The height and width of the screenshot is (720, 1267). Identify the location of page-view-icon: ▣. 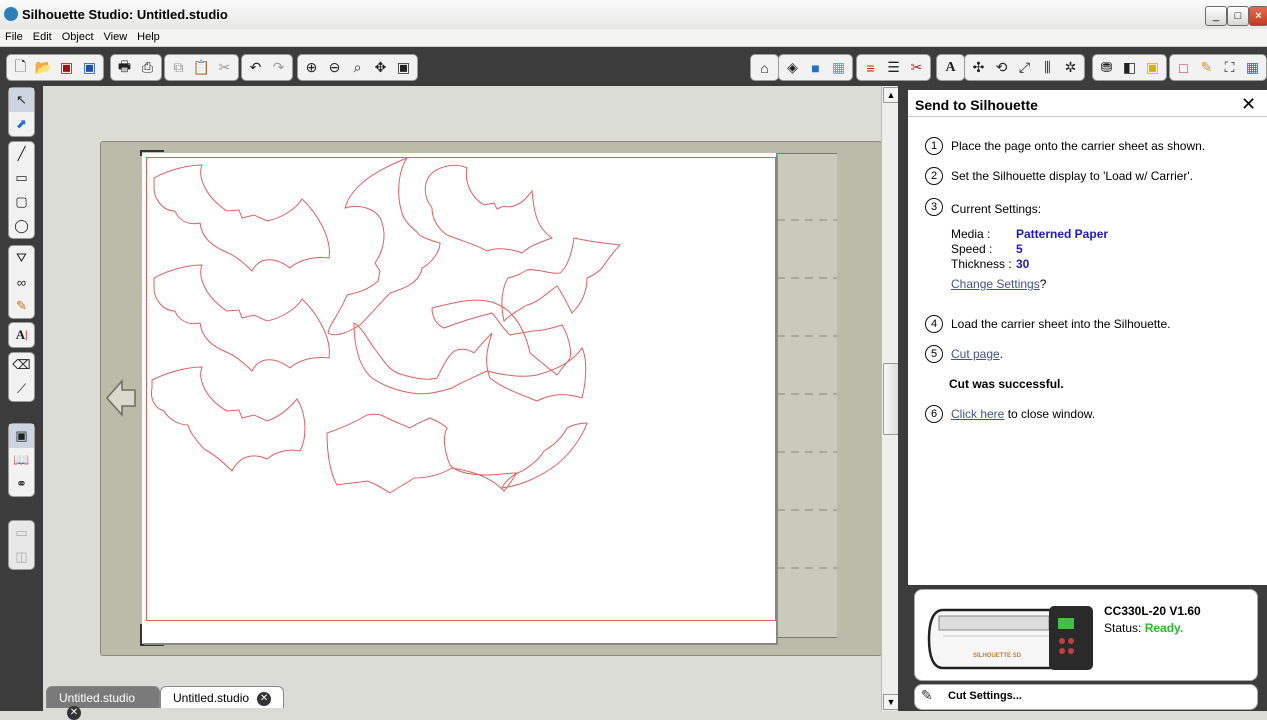
(21, 436).